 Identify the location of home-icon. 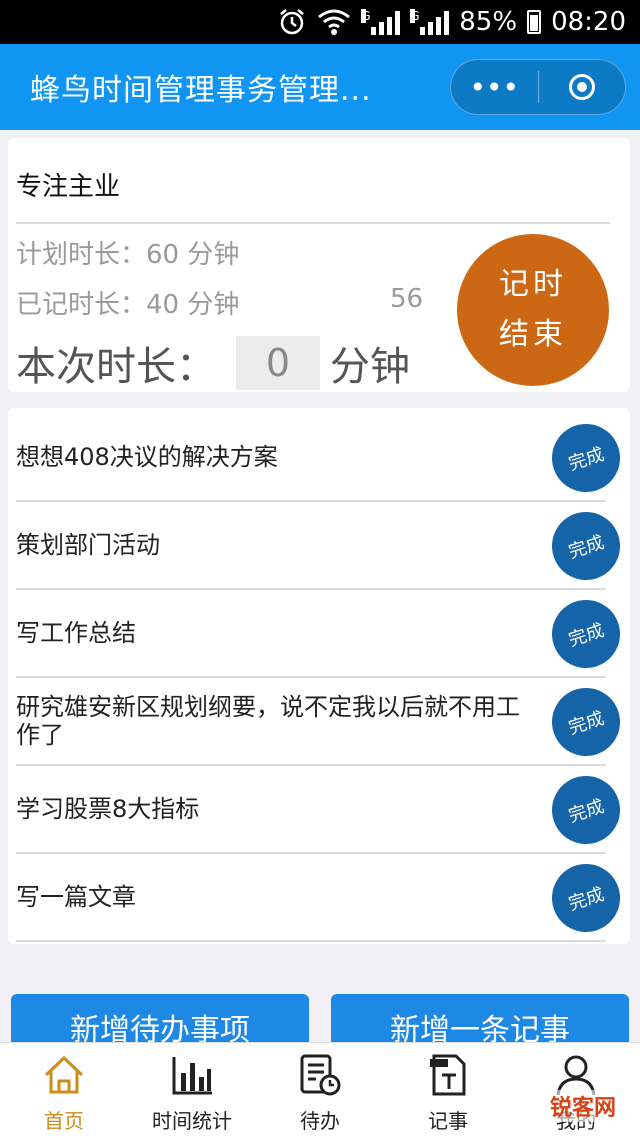
(64, 1074).